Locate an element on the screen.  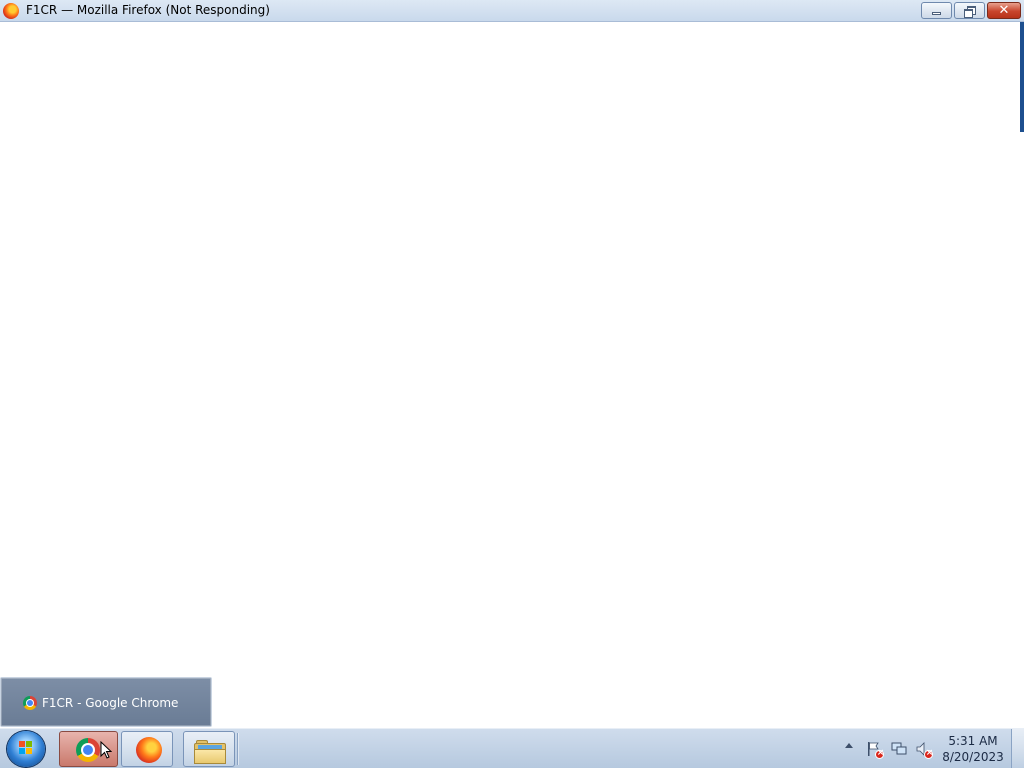
window-title: F1CR — Mozilla Firefox (Not Responding) is located at coordinates (148, 10).